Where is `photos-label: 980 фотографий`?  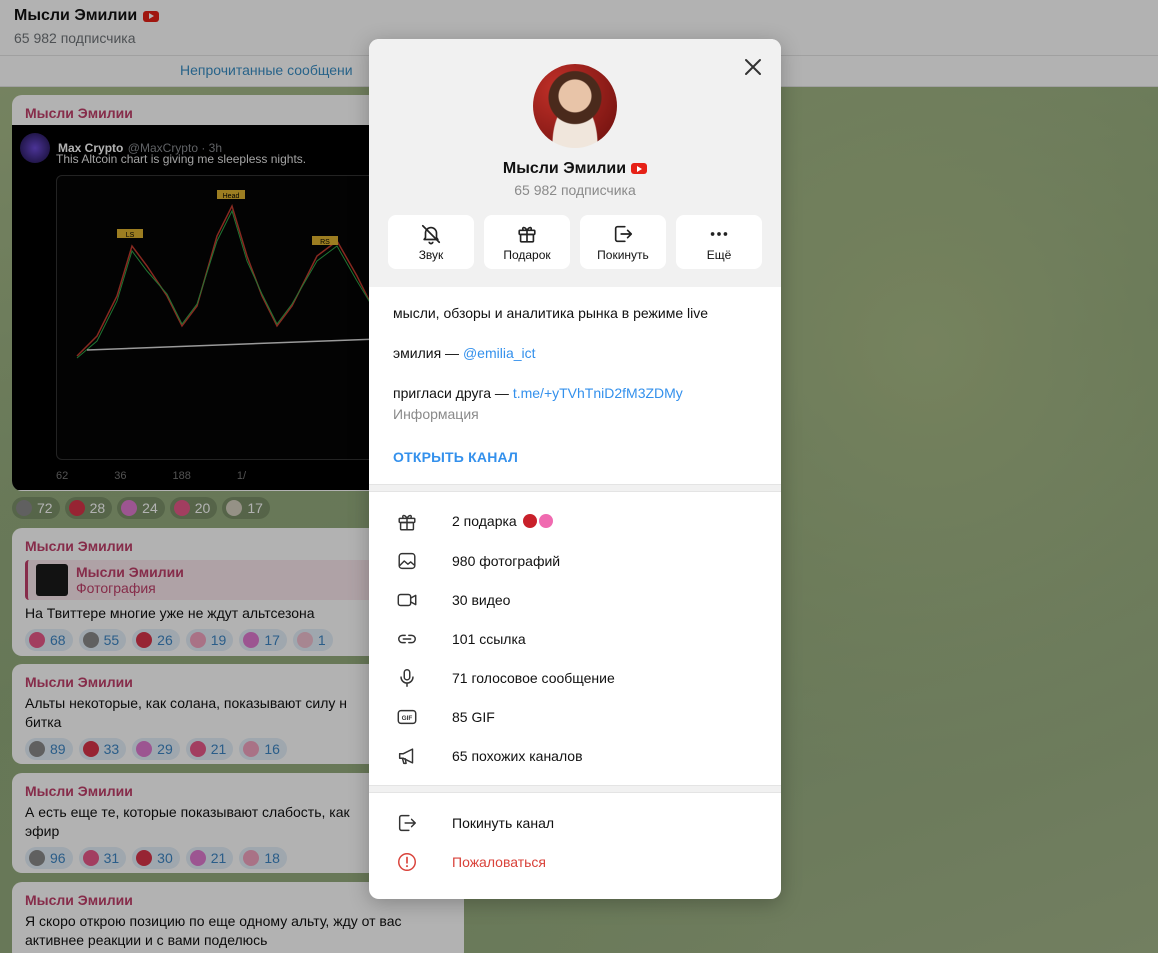
photos-label: 980 фотографий is located at coordinates (506, 560).